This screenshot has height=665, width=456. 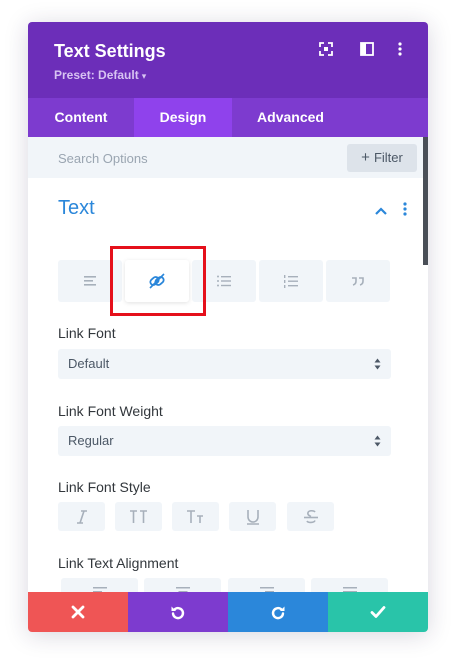 I want to click on text-subtabs, so click(x=224, y=281).